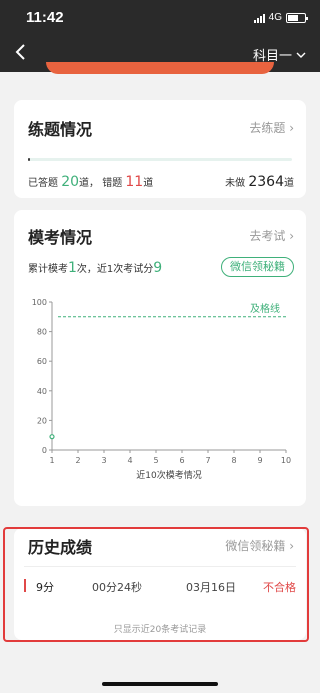 The image size is (320, 693). Describe the element at coordinates (21, 52) in the screenshot. I see `back-arrow-icon` at that location.